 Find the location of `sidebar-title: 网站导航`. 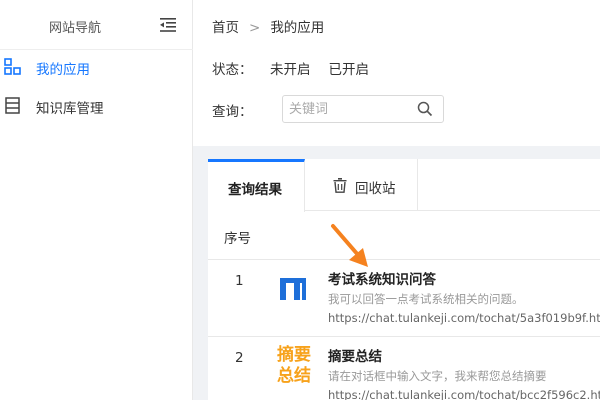

sidebar-title: 网站导航 is located at coordinates (74, 28).